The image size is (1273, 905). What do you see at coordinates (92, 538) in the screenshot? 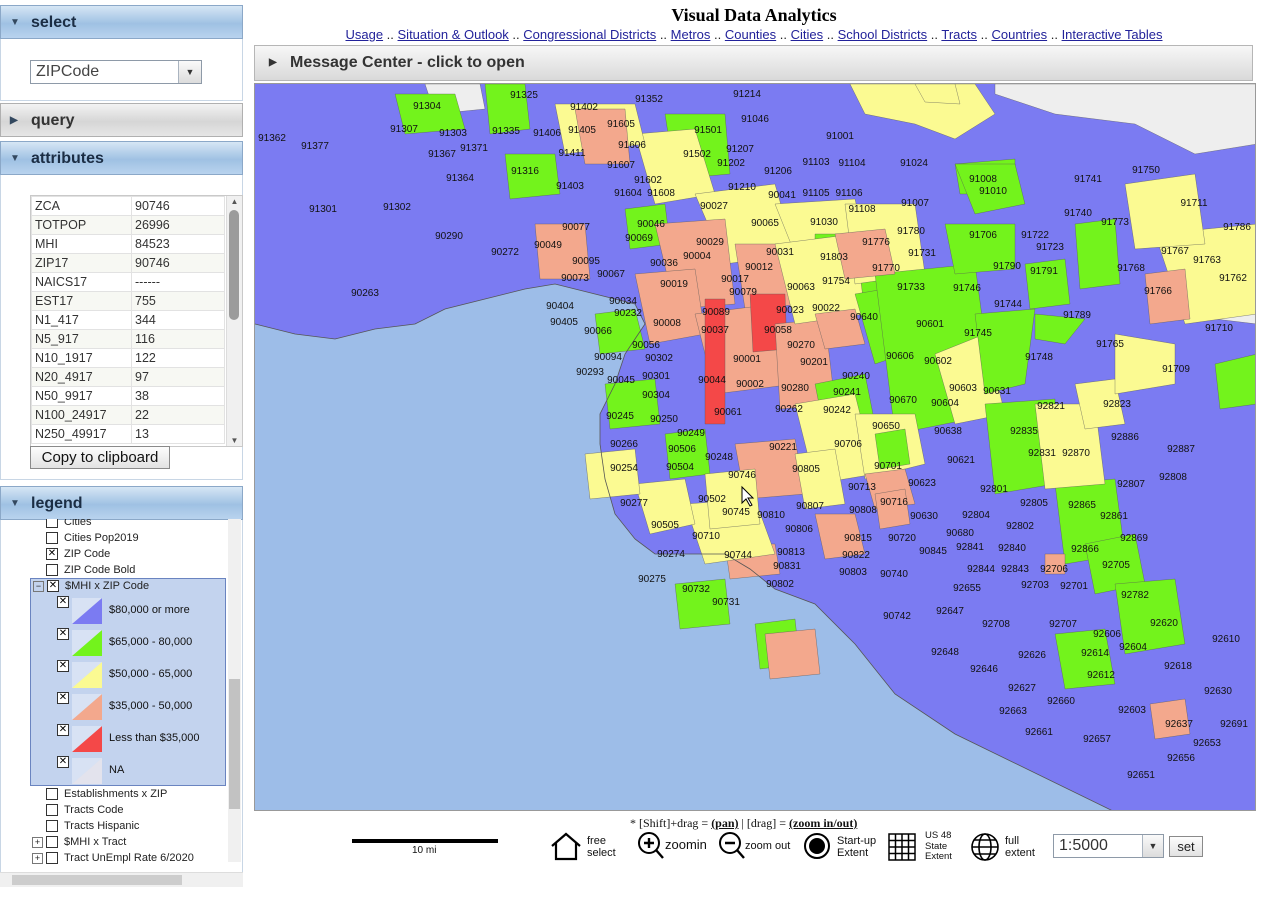
I see `legend-item: Cities Pop2019` at bounding box center [92, 538].